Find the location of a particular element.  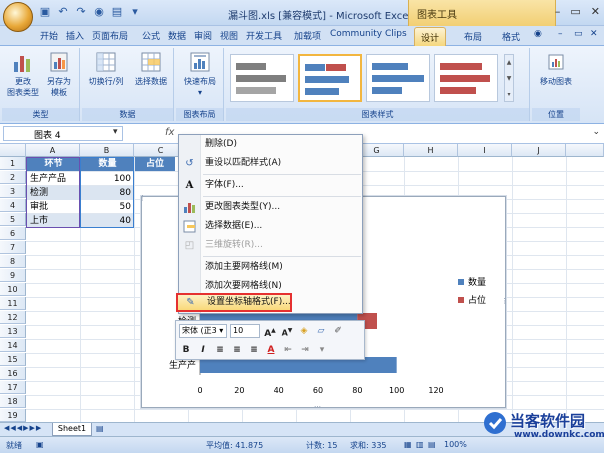

tab-page-layout: 页面布局 is located at coordinates (110, 35).